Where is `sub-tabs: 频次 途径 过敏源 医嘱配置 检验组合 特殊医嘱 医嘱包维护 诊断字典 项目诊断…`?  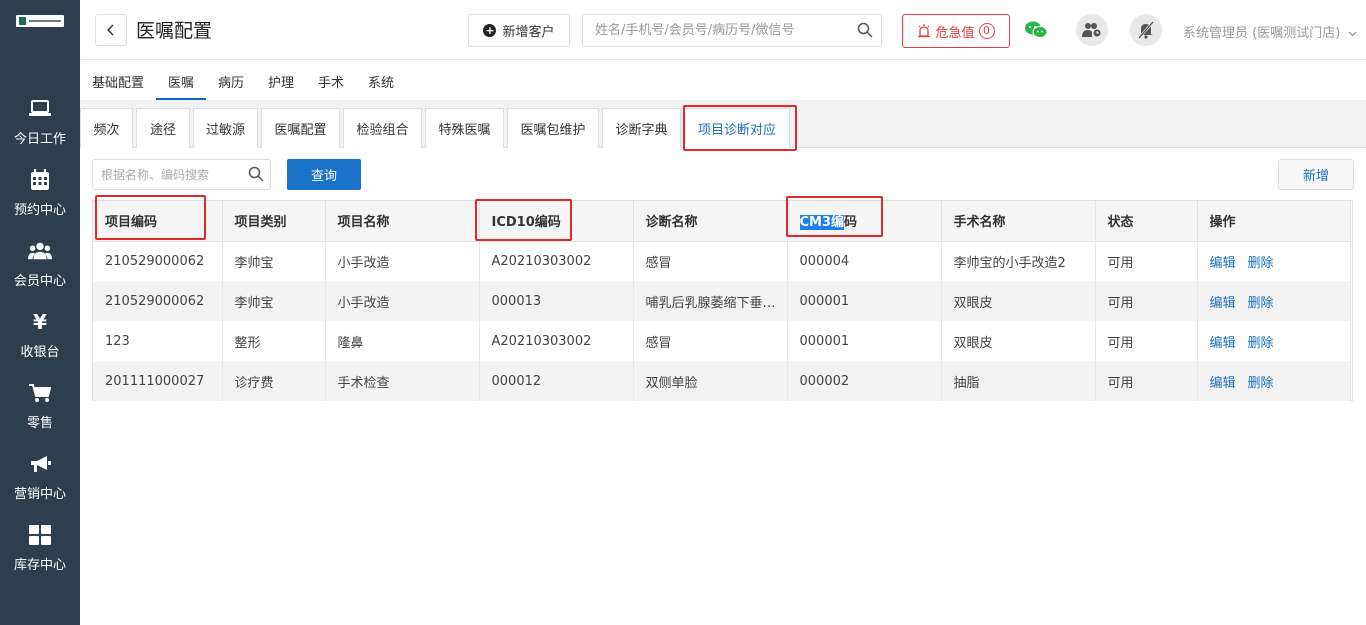 sub-tabs: 频次 途径 过敏源 医嘱配置 检验组合 特殊医嘱 医嘱包维护 诊断字典 项目诊断… is located at coordinates (723, 124).